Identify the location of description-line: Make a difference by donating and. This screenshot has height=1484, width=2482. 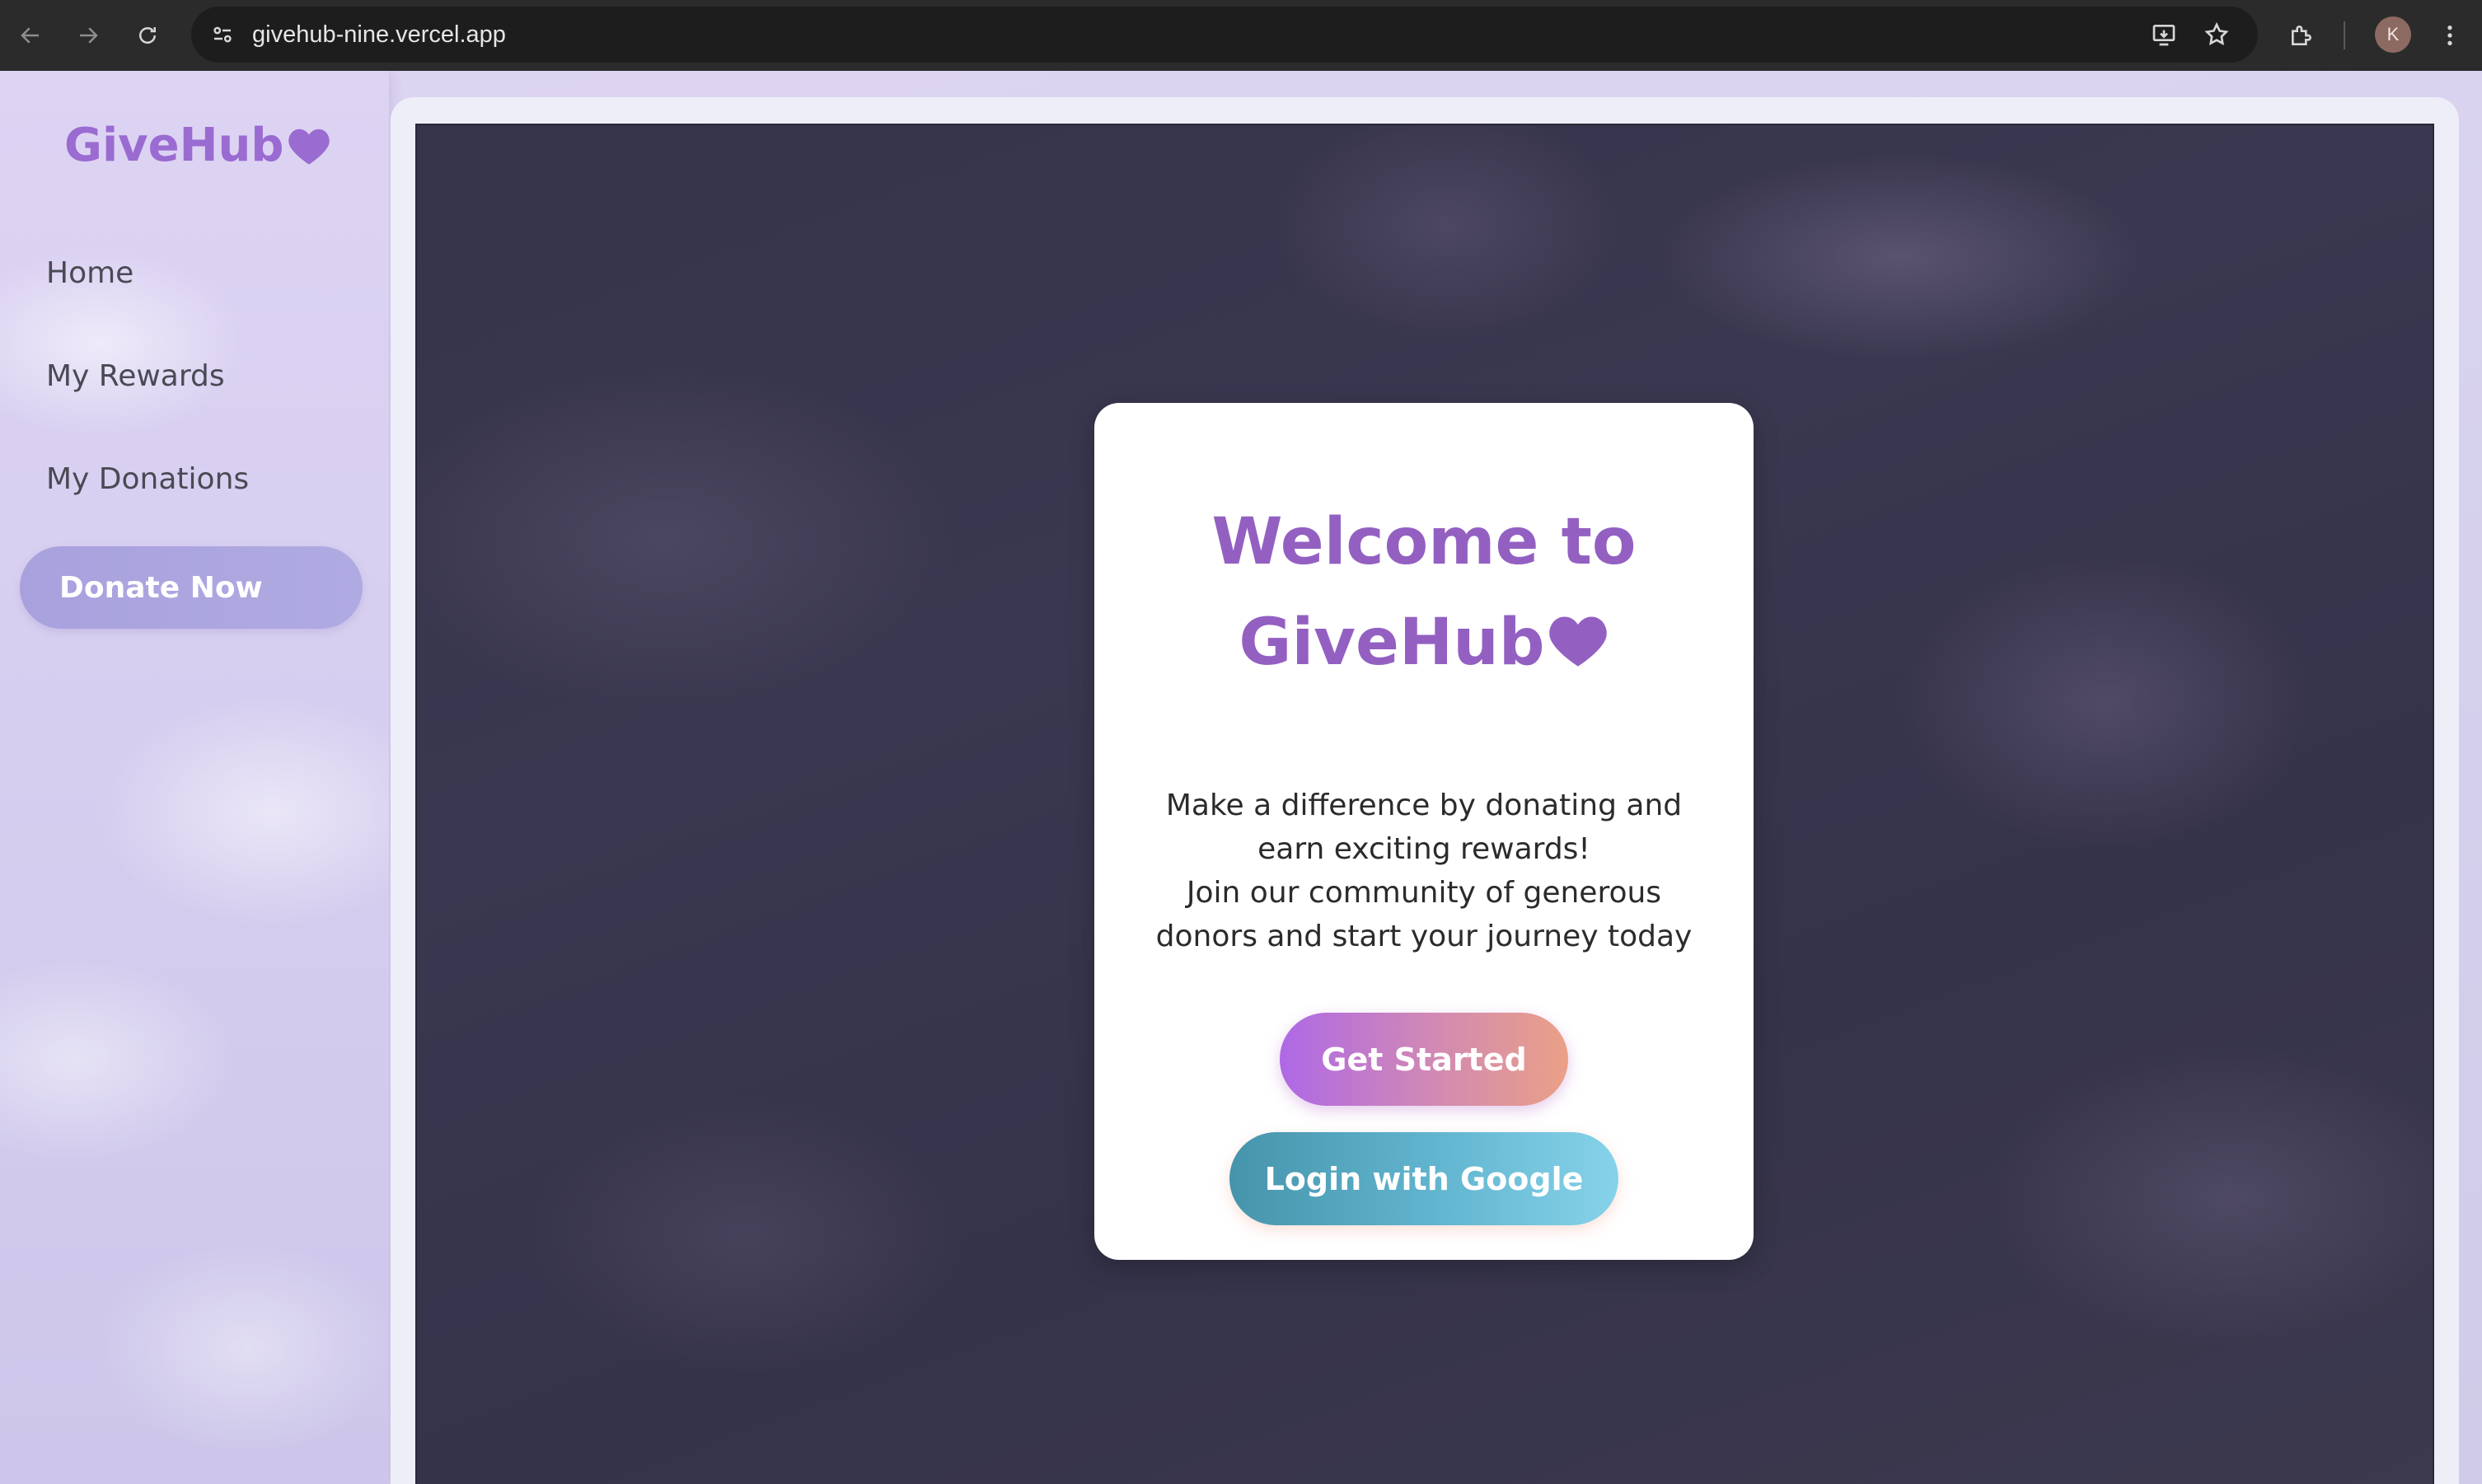
(1424, 806).